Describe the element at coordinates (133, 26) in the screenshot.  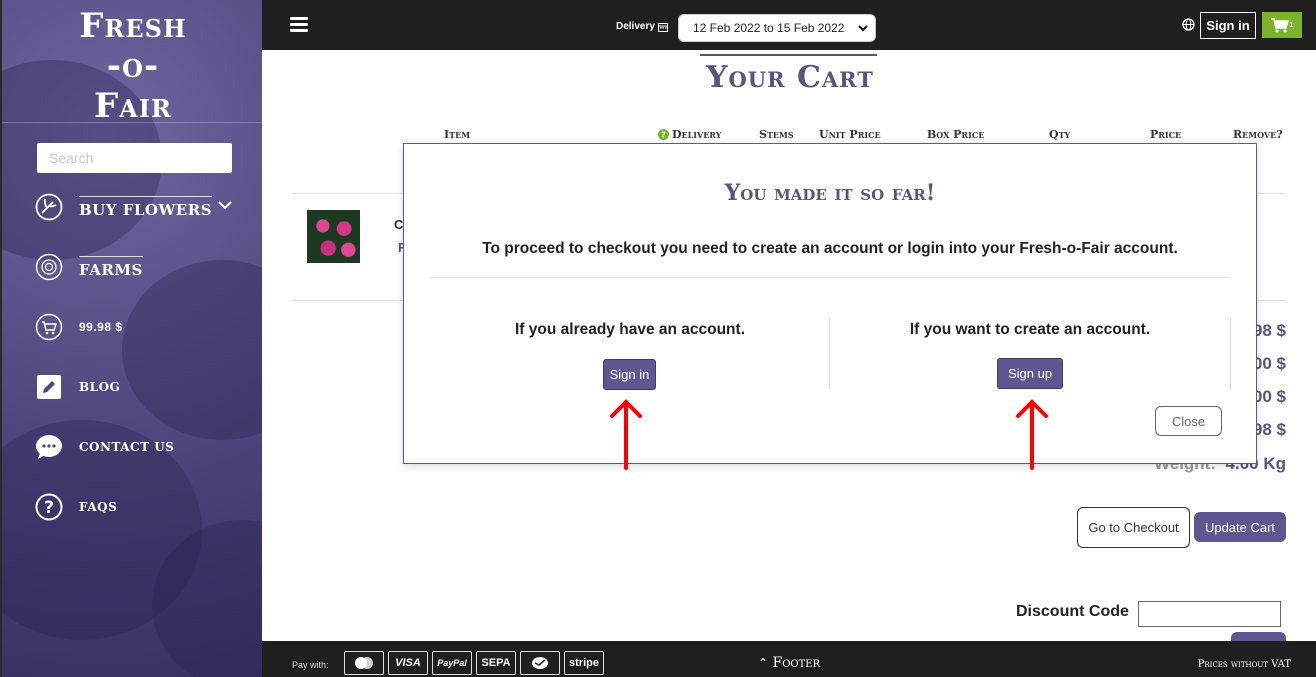
I see `logo-line-1: Fresh` at that location.